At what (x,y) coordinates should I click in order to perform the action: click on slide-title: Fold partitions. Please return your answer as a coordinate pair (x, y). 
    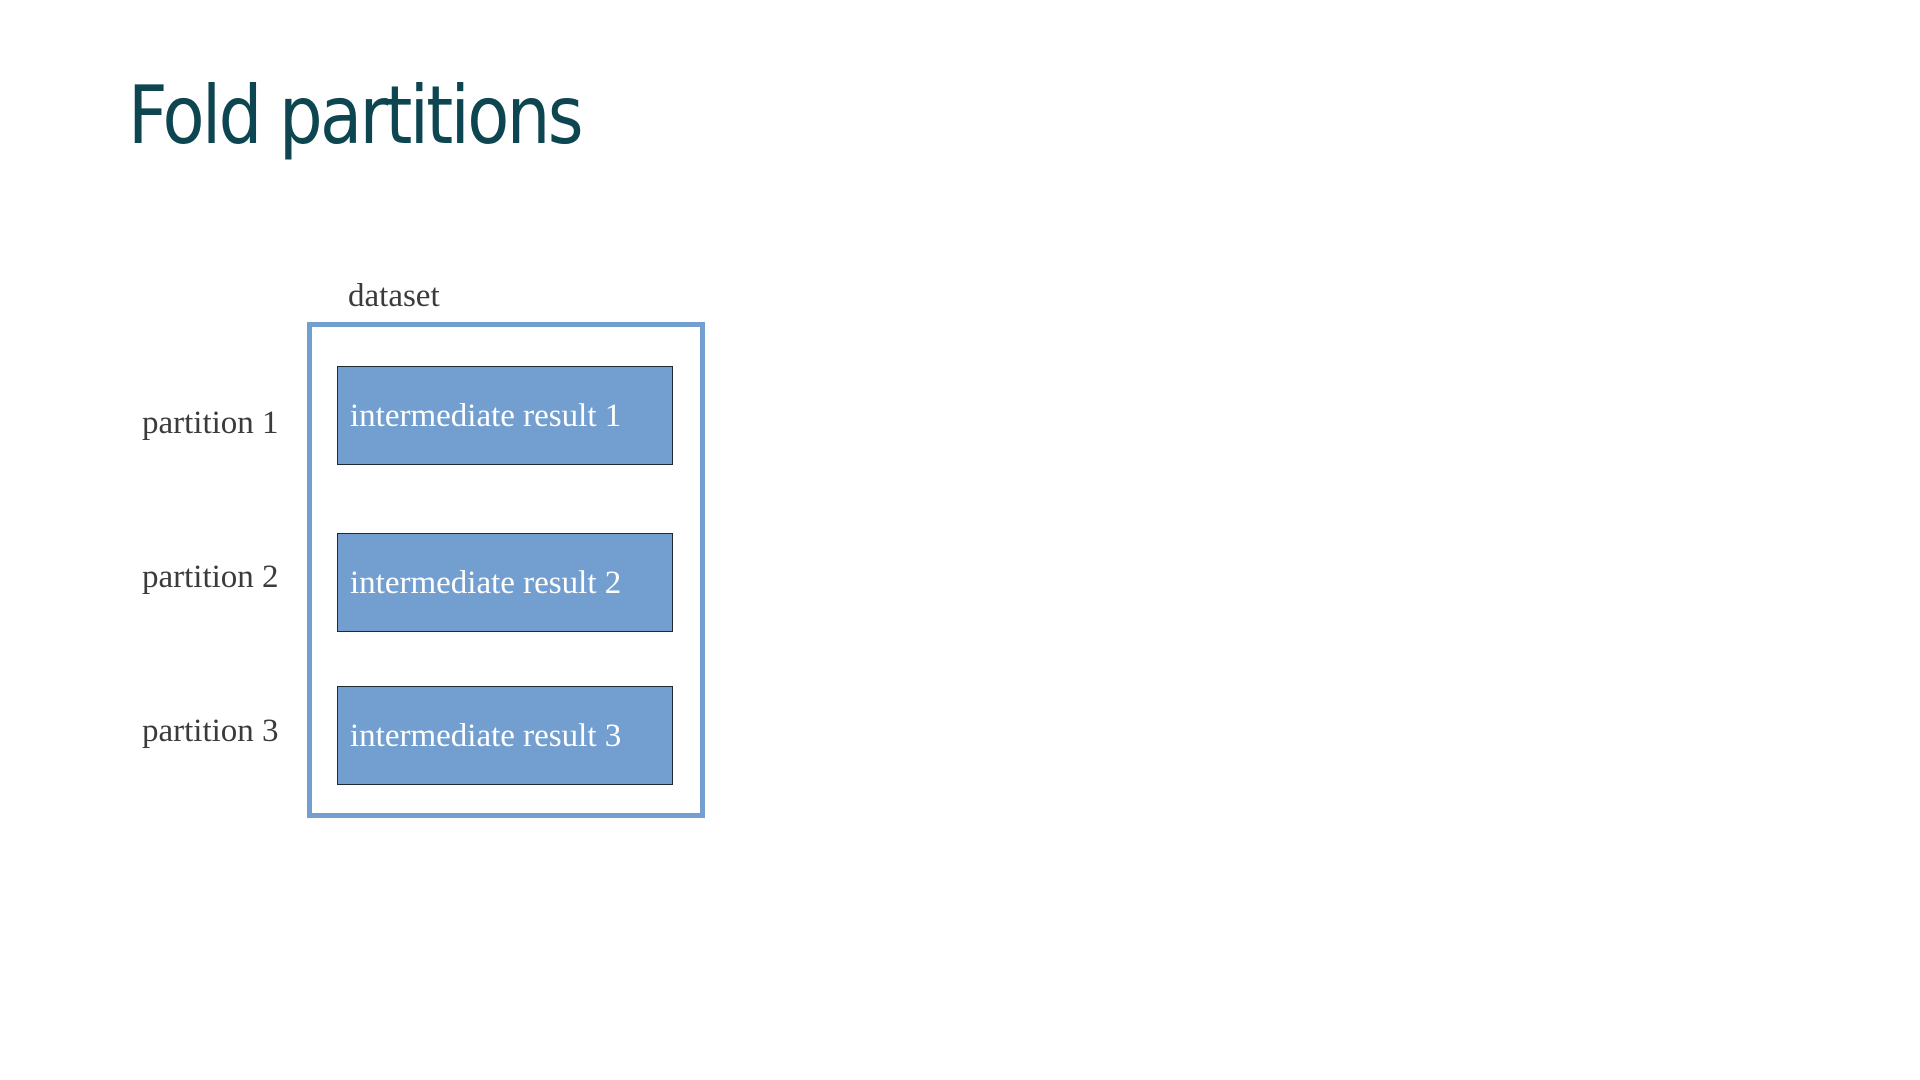
    Looking at the image, I should click on (356, 115).